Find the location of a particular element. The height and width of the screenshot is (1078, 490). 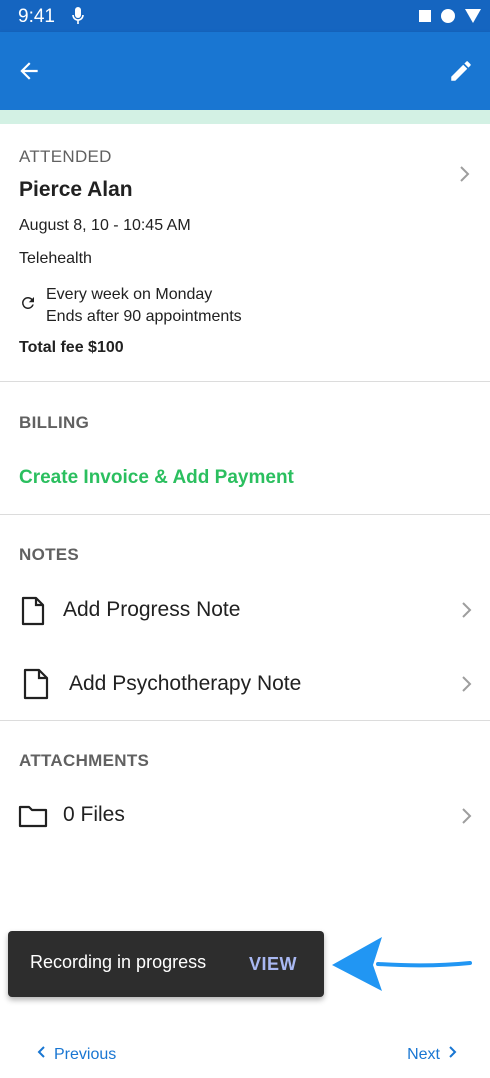

next-button: Next is located at coordinates (432, 1054).